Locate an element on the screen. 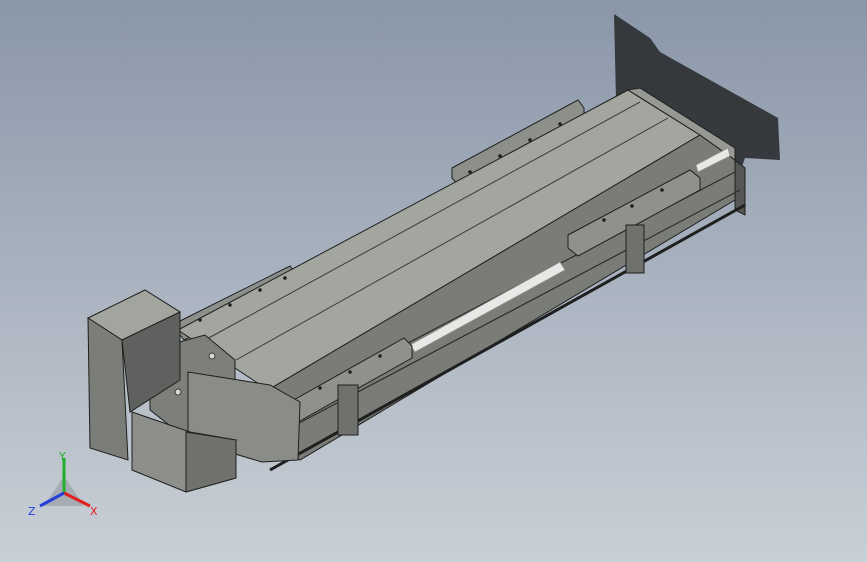 This screenshot has width=867, height=562. gearbox-face is located at coordinates (211, 462).